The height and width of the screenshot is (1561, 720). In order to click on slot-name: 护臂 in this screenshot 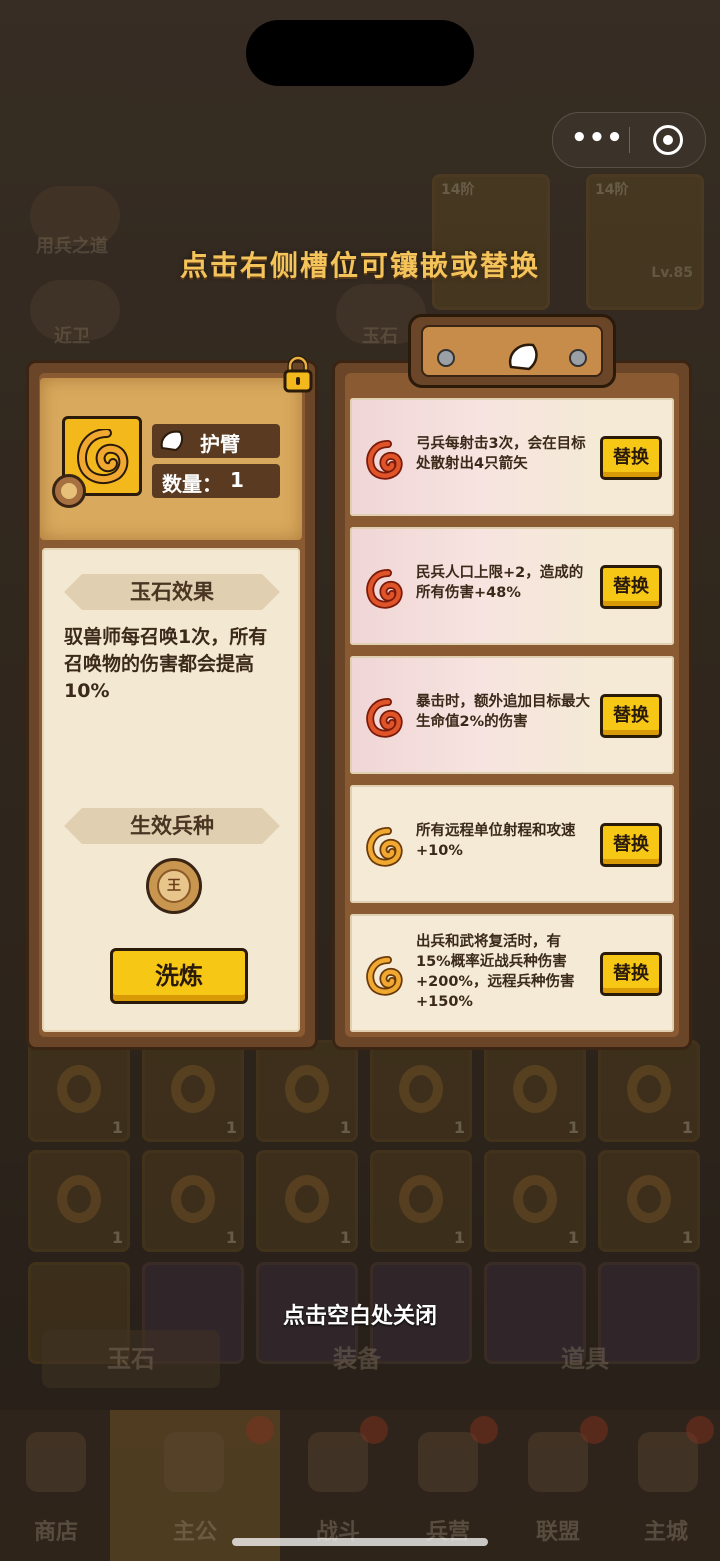, I will do `click(220, 444)`.